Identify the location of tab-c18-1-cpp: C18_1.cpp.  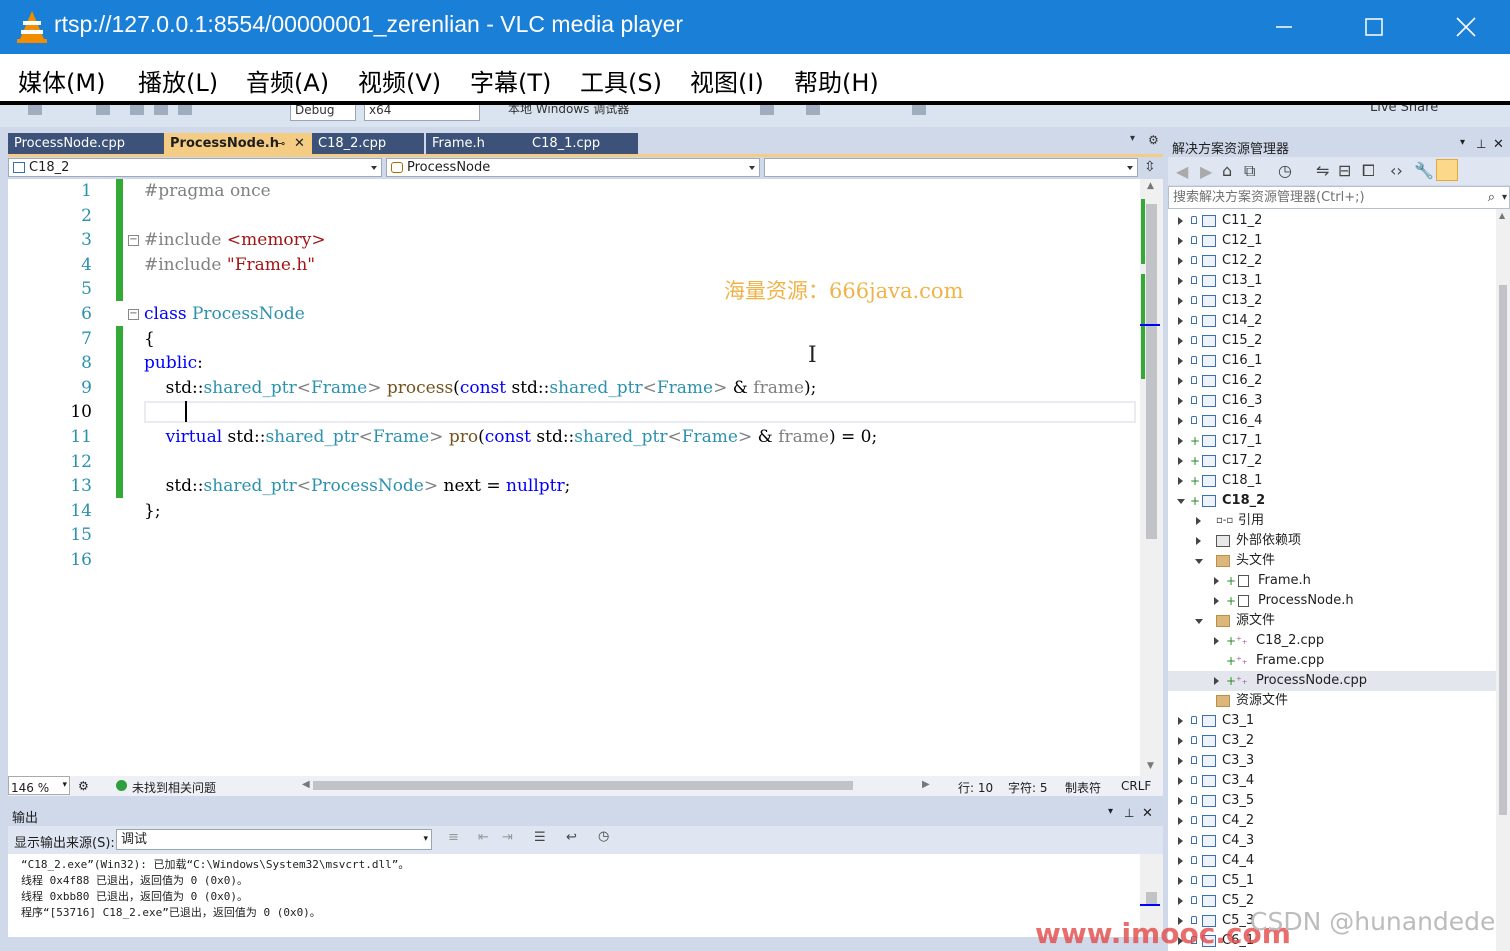
(582, 143).